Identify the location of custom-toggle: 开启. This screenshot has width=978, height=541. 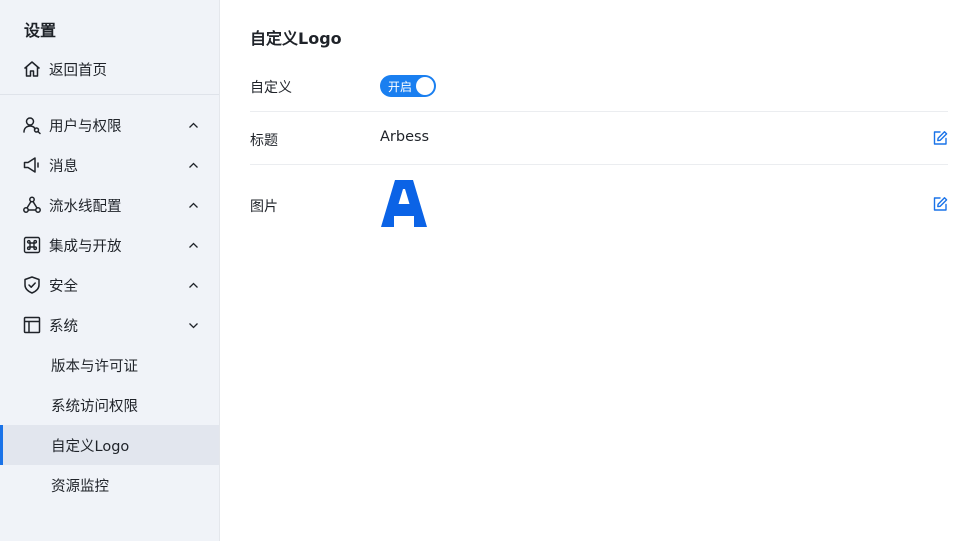
(408, 86).